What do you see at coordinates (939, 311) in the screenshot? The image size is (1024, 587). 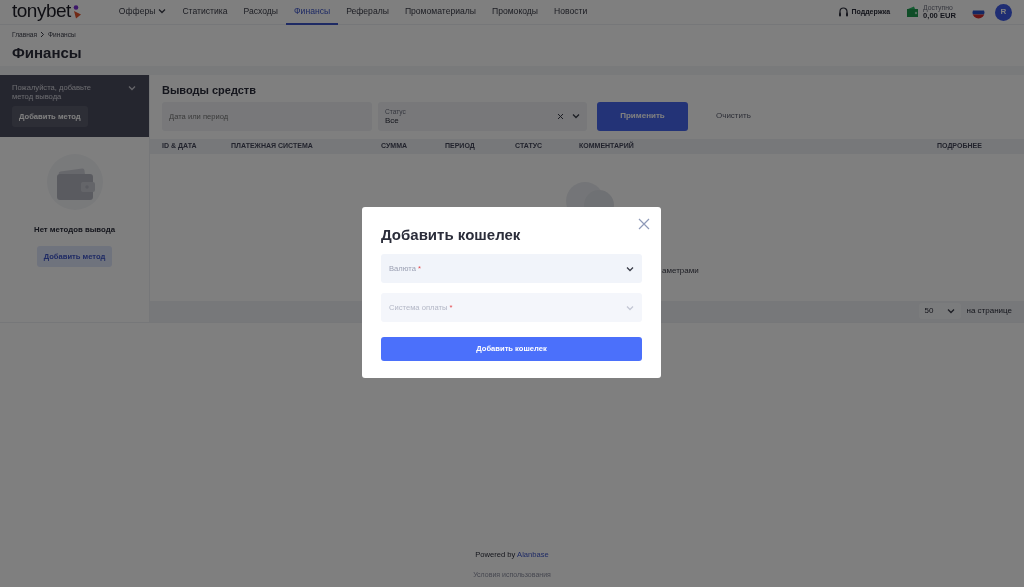 I see `per-page-select: 50` at bounding box center [939, 311].